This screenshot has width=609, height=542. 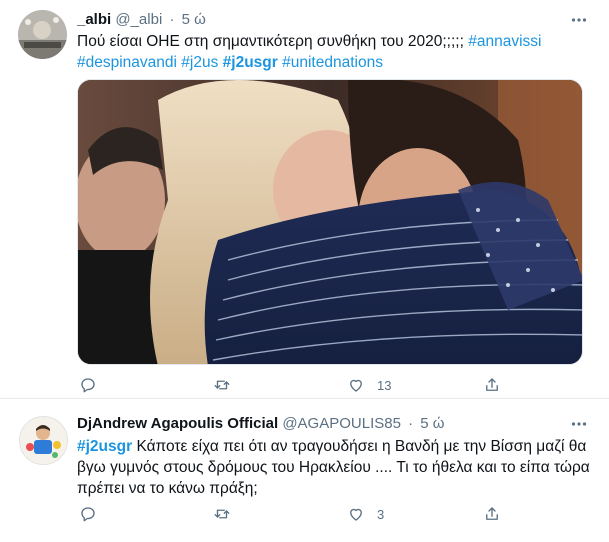 I want to click on display-name: _albi, so click(x=94, y=19).